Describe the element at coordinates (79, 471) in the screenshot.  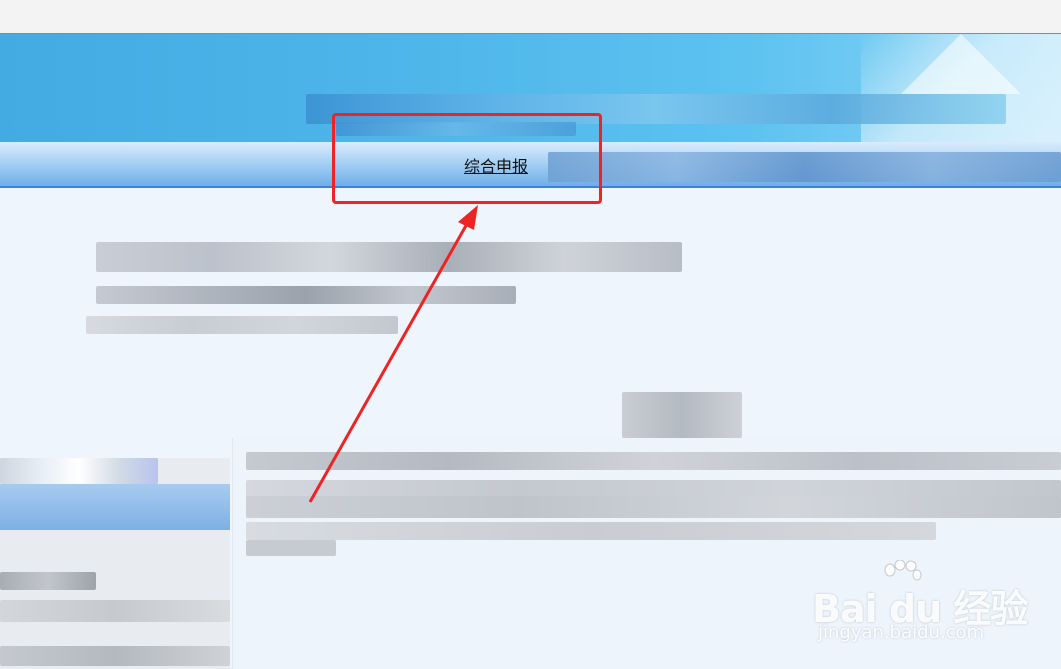
I see `blurred-left-tab` at that location.